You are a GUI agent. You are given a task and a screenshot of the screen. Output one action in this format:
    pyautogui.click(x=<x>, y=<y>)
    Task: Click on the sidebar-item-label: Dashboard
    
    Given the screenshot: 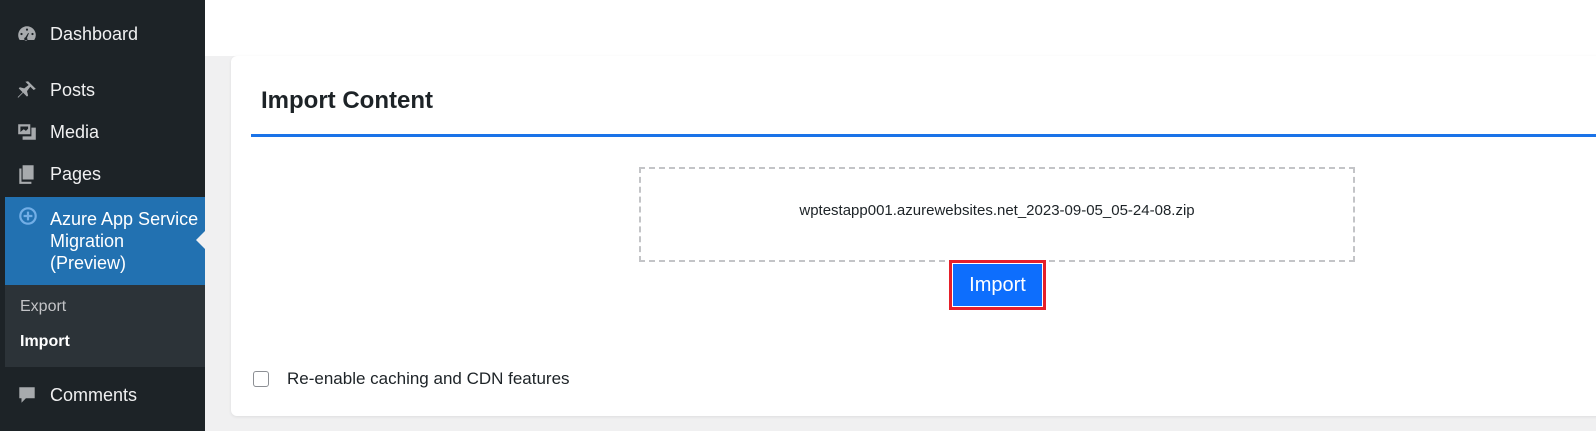 What is the action you would take?
    pyautogui.click(x=94, y=33)
    